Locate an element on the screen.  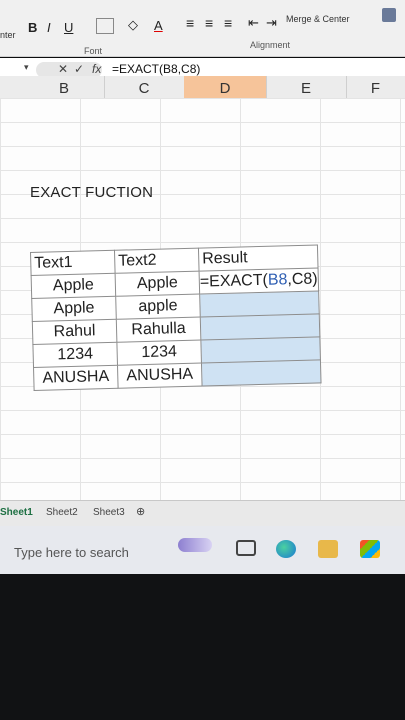
header-text1: Text1 is located at coordinates (73, 263).